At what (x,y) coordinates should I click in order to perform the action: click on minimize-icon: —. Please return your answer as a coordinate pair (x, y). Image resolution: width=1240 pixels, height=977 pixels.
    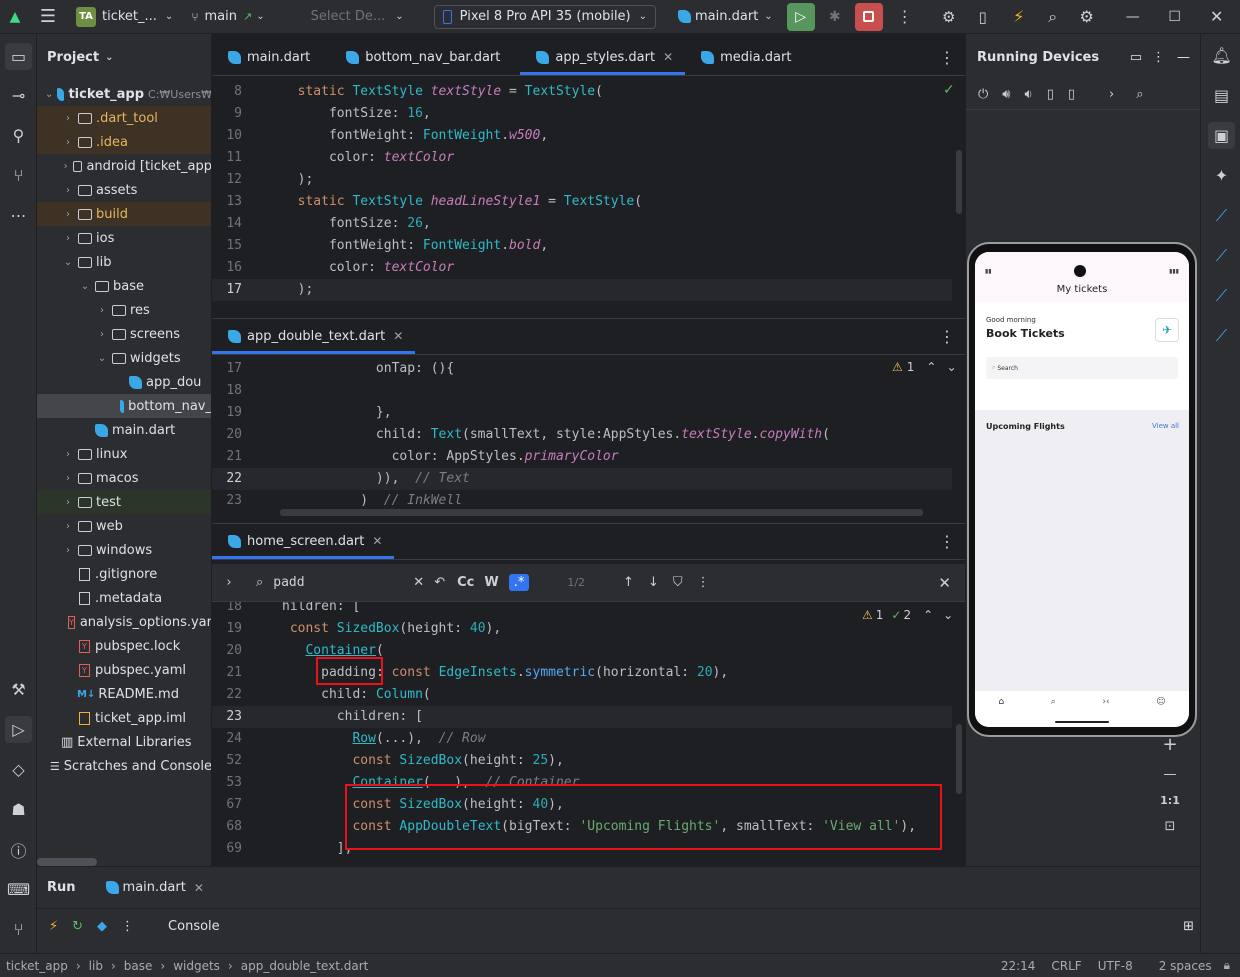
    Looking at the image, I should click on (1133, 17).